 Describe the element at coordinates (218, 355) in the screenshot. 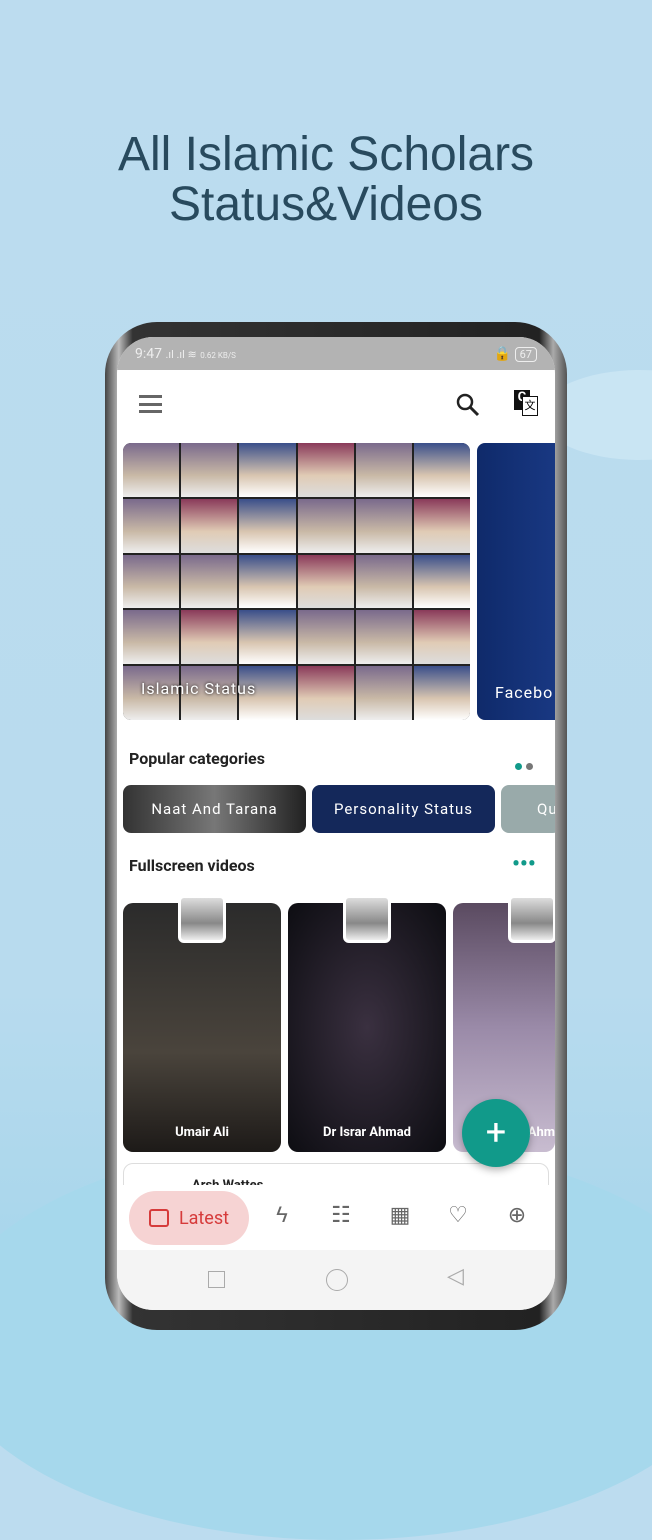

I see `net-speed: 0.62 KB/S` at that location.